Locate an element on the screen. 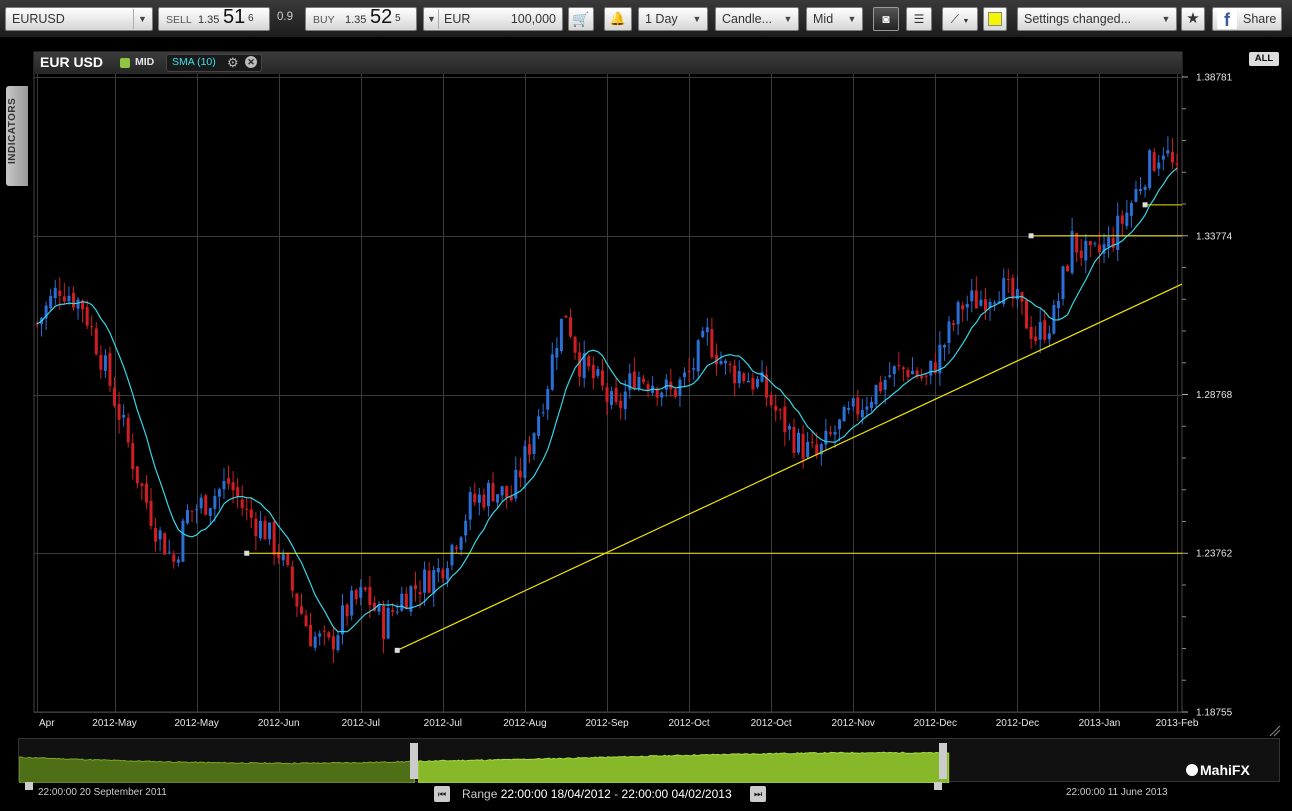 This screenshot has height=811, width=1292. resistance-line-upper-anchor is located at coordinates (1145, 205).